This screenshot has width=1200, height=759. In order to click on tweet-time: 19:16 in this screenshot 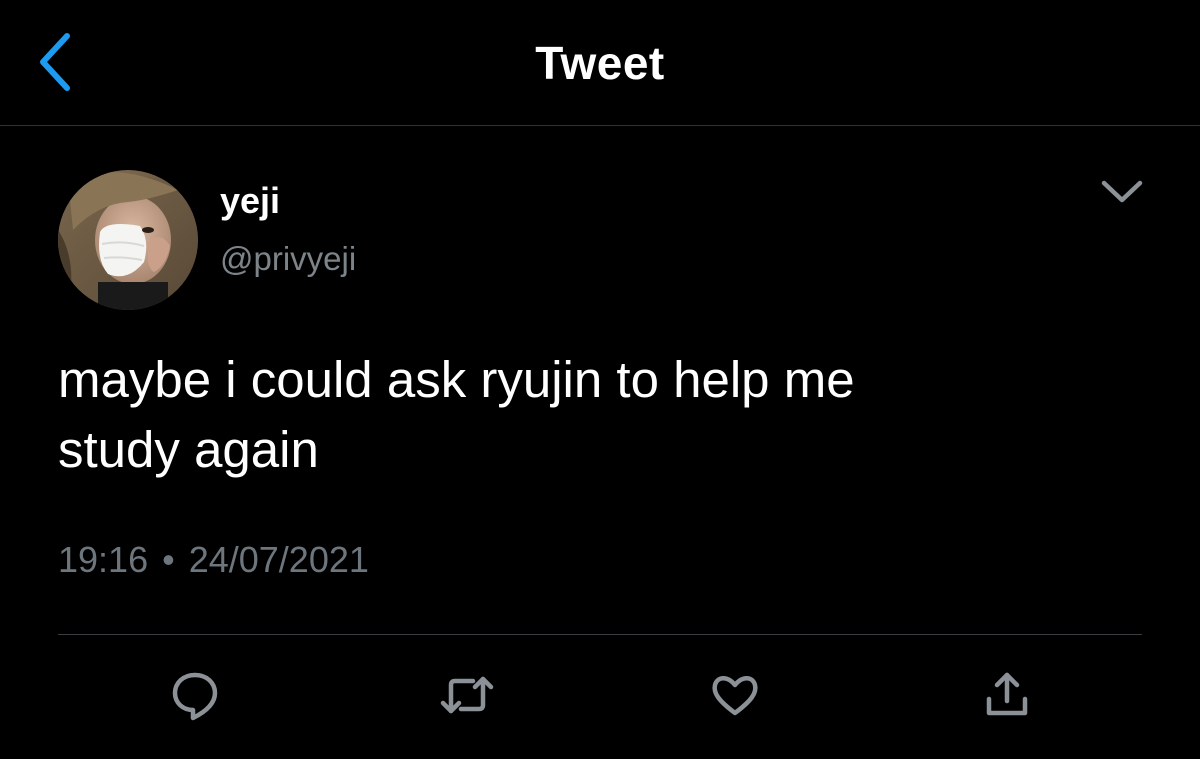, I will do `click(103, 559)`.